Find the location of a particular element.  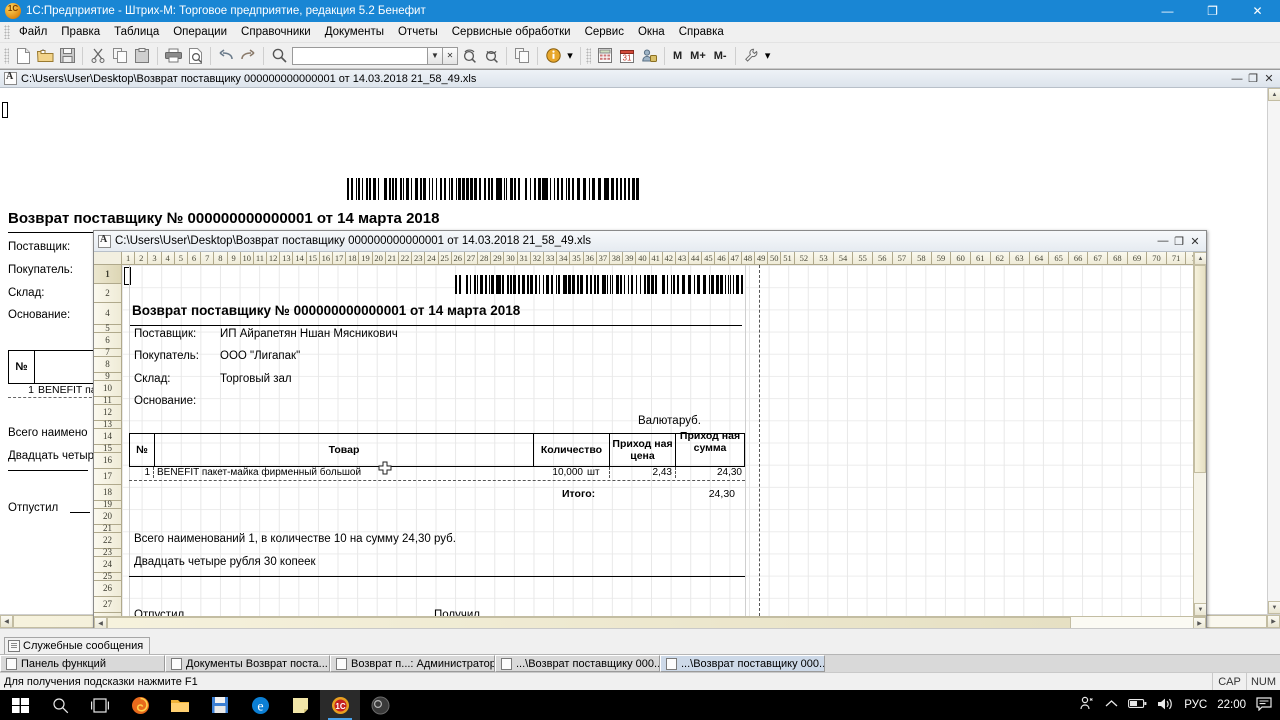

column-header: 6 is located at coordinates (194, 258).